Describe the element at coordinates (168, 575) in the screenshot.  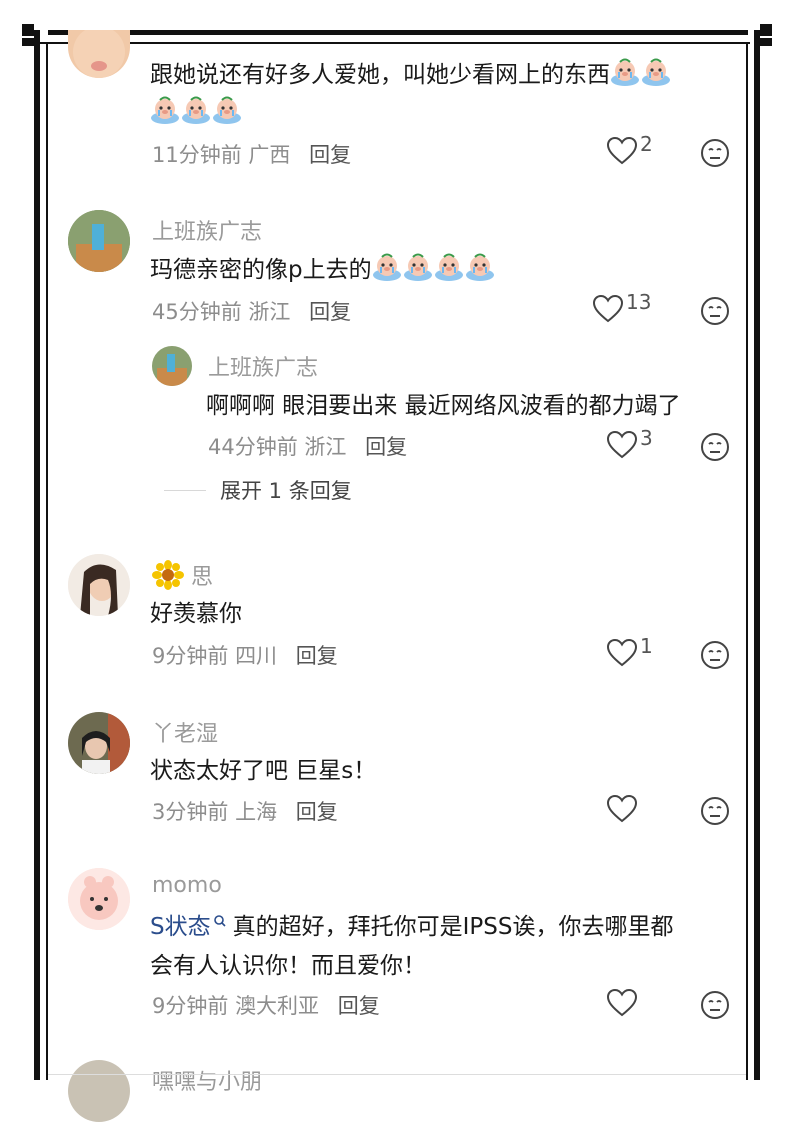
I see `sunflower-icon` at that location.